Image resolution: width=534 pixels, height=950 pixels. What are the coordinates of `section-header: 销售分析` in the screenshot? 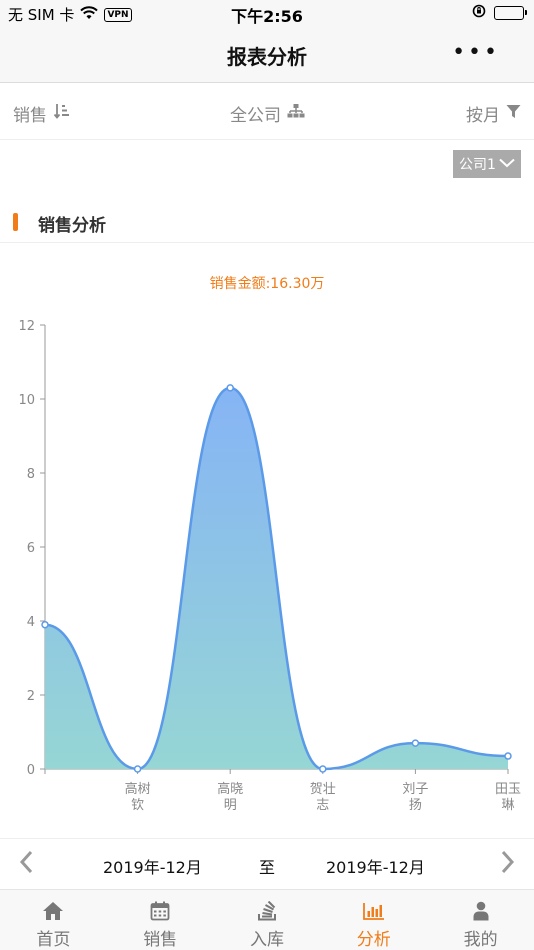 It's located at (267, 221).